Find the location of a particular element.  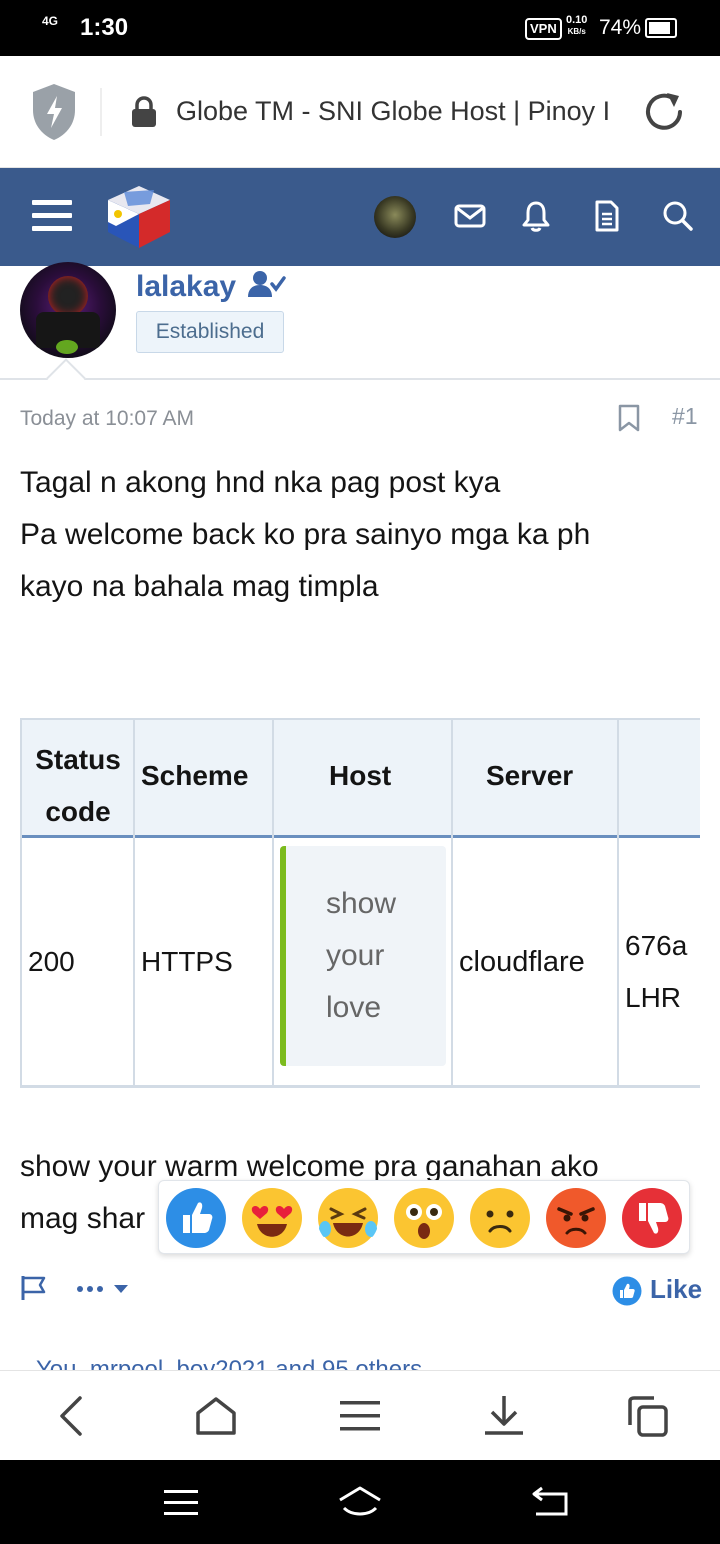

like-button: Like is located at coordinates (676, 1289).